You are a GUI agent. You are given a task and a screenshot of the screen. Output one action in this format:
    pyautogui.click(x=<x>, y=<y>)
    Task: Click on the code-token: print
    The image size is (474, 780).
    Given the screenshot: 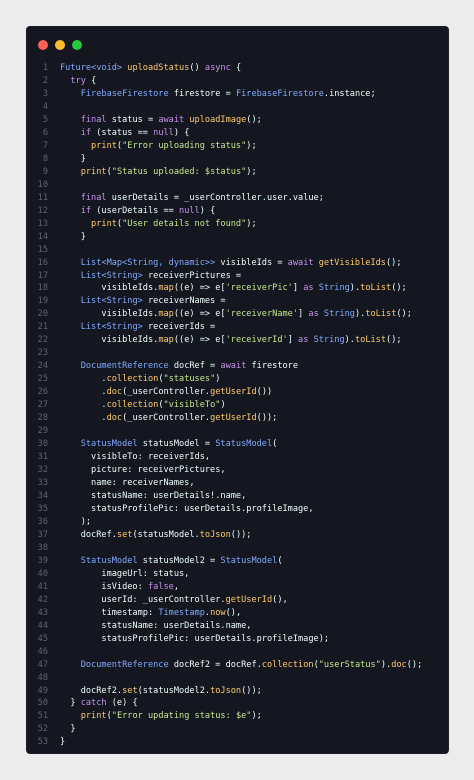 What is the action you would take?
    pyautogui.click(x=104, y=223)
    